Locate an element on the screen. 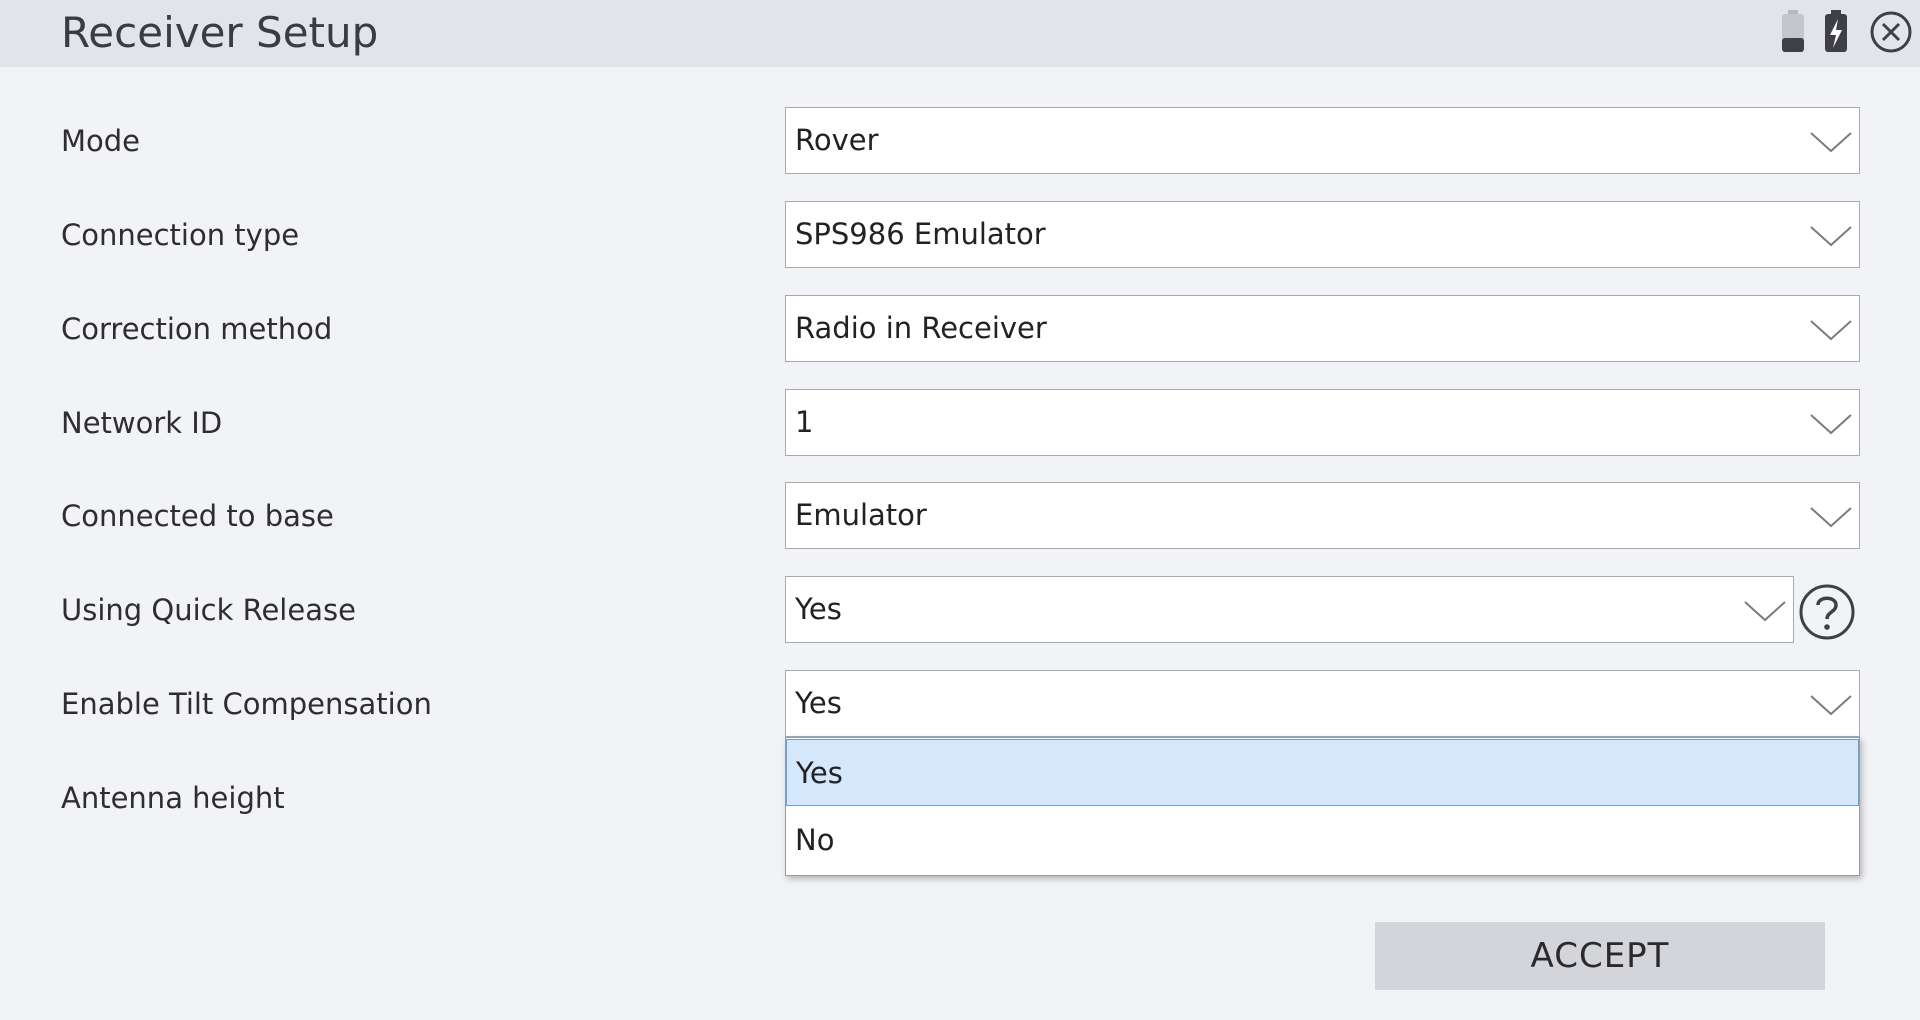  connected-to-base-select: Emulator is located at coordinates (1322, 515).